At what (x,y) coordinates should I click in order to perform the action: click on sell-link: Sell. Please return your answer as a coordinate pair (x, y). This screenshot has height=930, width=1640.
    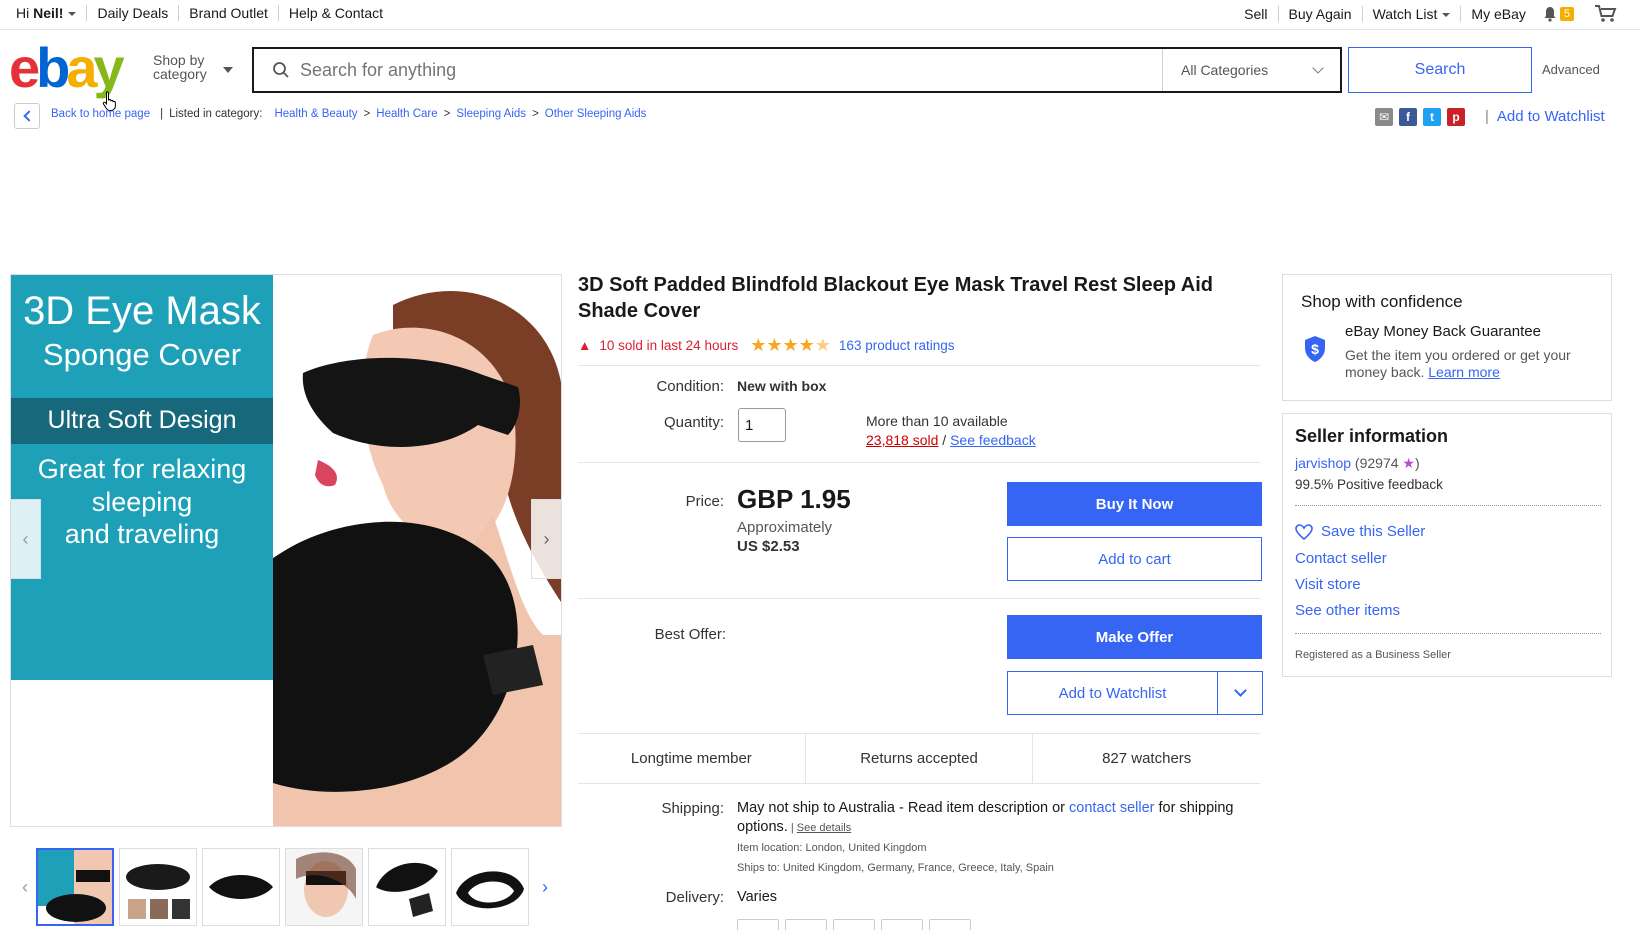
    Looking at the image, I should click on (1255, 14).